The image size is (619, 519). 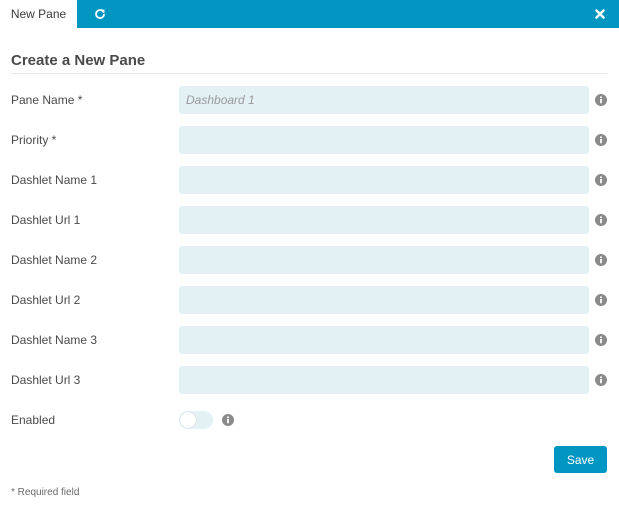 I want to click on toggle-knob, so click(x=188, y=420).